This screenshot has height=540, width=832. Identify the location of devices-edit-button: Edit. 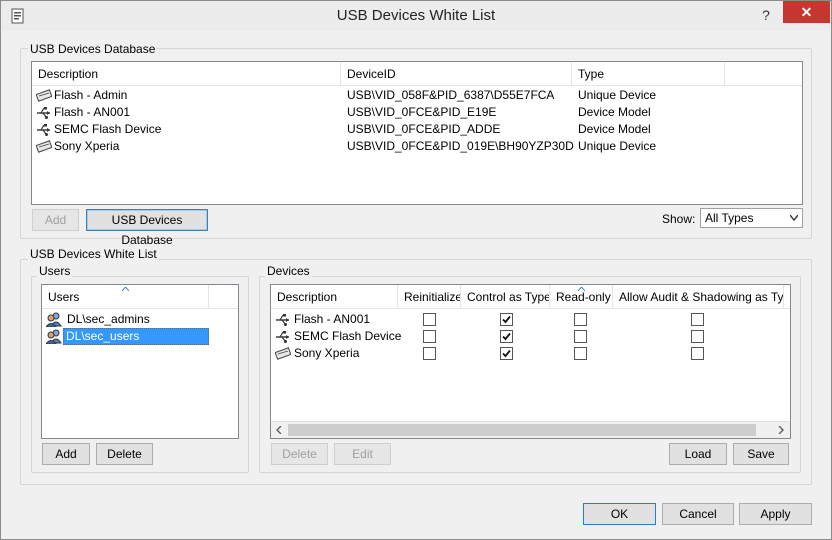
(362, 454).